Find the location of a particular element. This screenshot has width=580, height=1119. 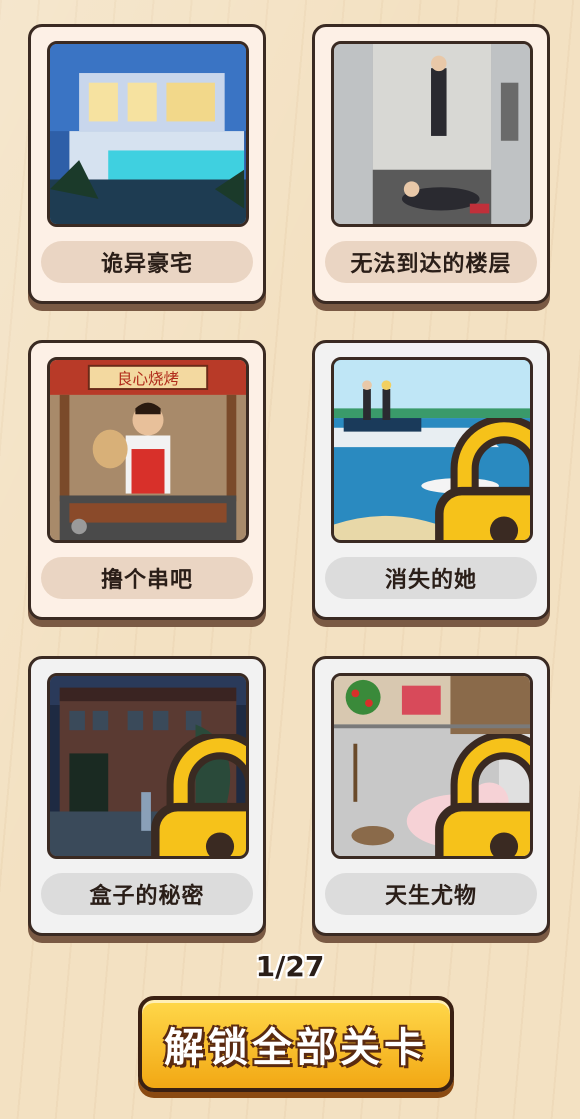

level-card-5: 盒子的秘密 is located at coordinates (147, 796).